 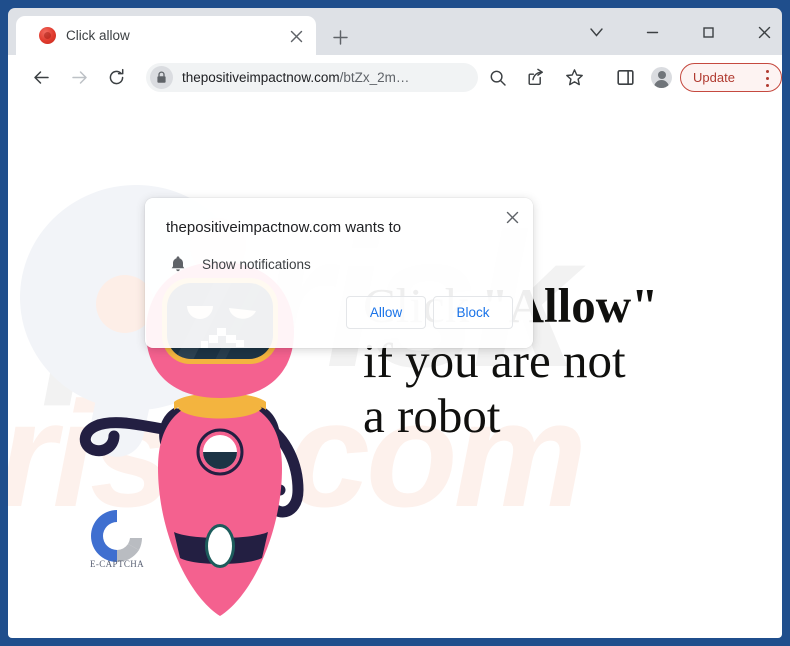 I want to click on share-icon, so click(x=535, y=77).